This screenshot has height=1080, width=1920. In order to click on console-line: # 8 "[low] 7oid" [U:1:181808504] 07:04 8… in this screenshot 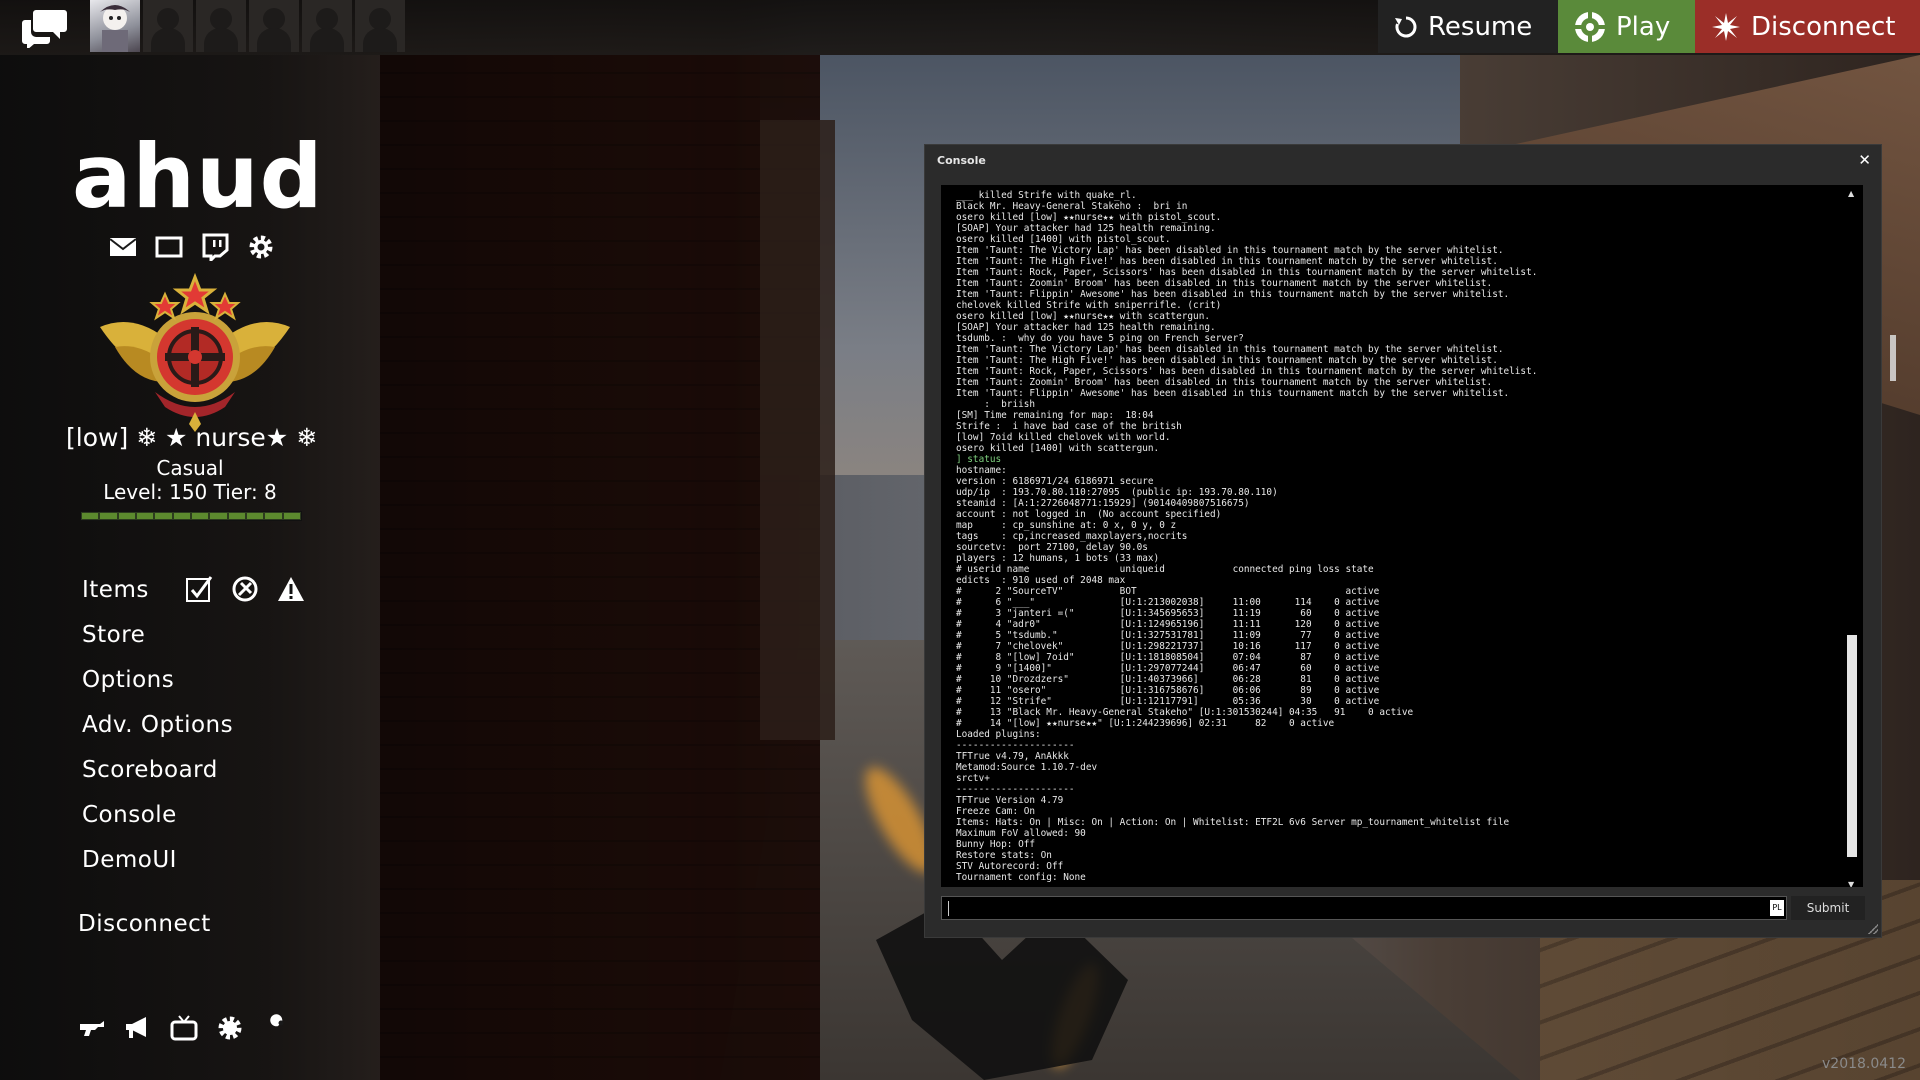, I will do `click(1168, 657)`.